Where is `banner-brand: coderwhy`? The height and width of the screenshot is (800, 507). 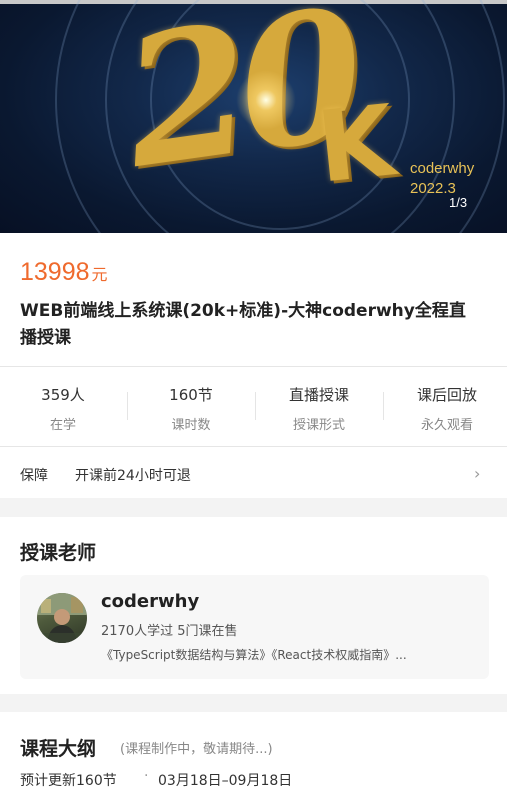 banner-brand: coderwhy is located at coordinates (442, 168).